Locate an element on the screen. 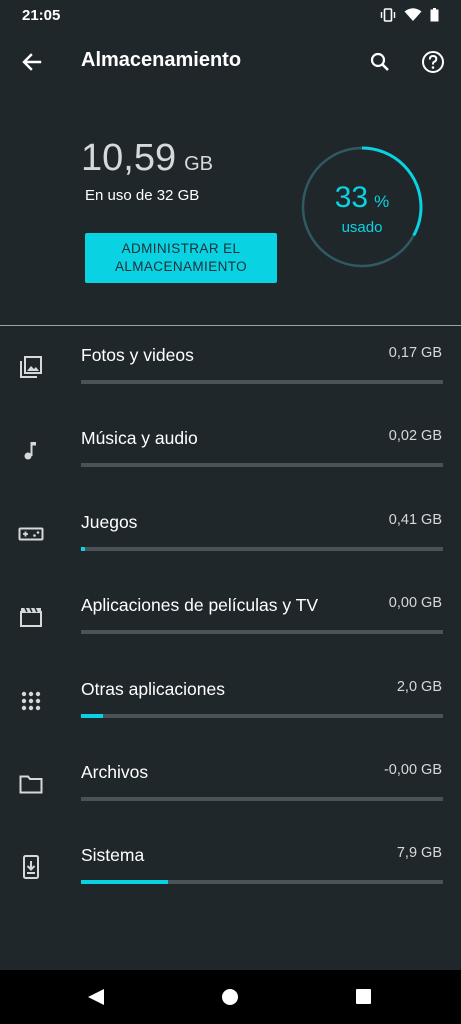 The width and height of the screenshot is (461, 1024). usage-percent-symbol: % is located at coordinates (382, 201).